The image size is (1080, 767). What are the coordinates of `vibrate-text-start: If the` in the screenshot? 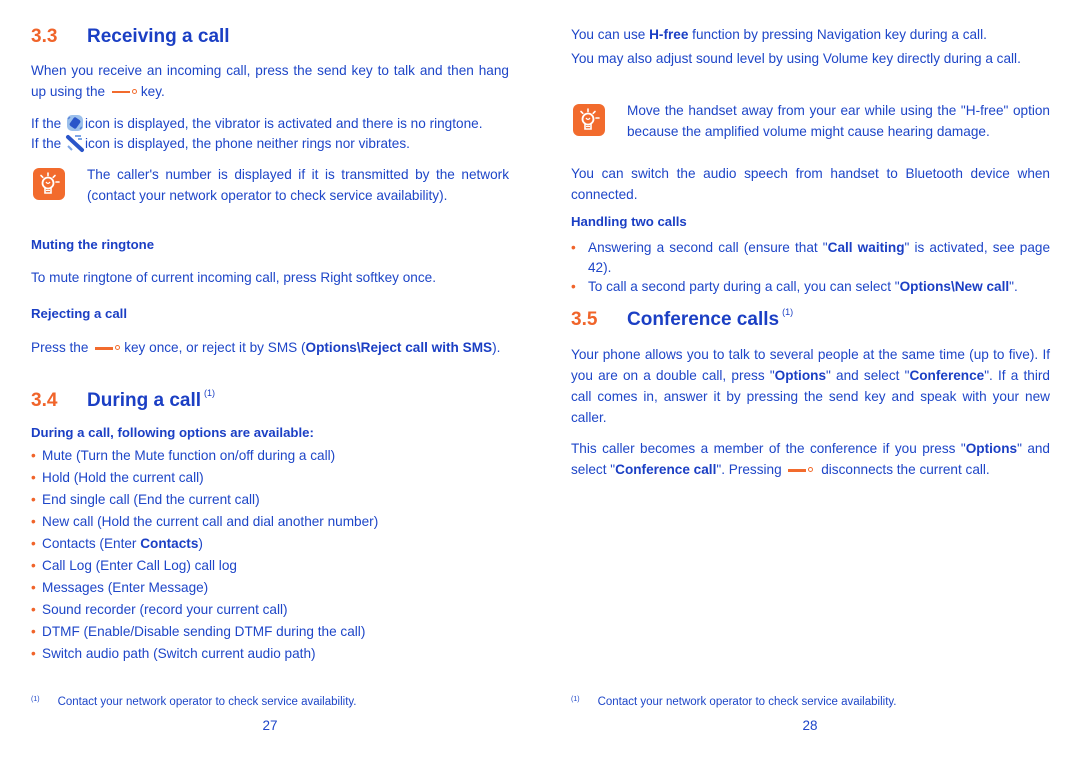 It's located at (46, 123).